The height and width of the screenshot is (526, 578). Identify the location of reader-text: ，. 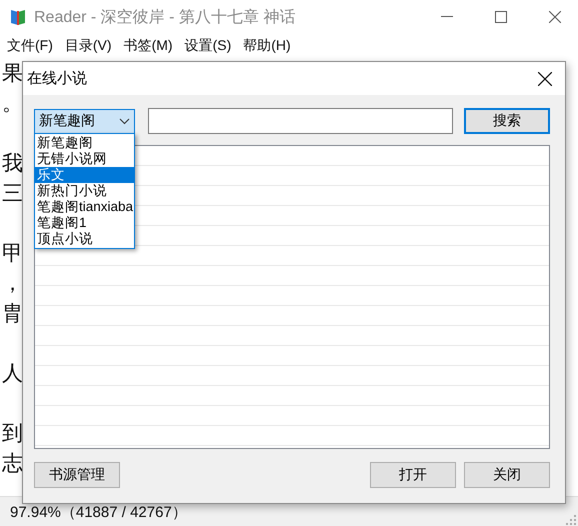
(12, 283).